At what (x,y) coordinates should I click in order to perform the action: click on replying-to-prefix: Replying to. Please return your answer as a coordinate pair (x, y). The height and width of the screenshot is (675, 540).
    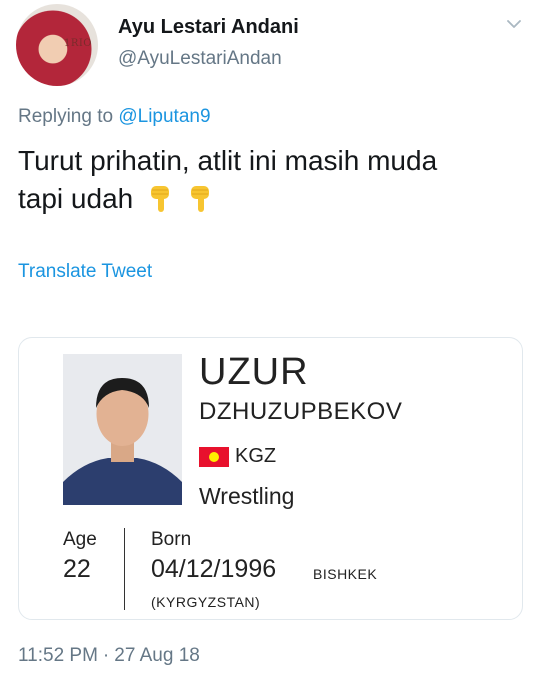
    Looking at the image, I should click on (68, 116).